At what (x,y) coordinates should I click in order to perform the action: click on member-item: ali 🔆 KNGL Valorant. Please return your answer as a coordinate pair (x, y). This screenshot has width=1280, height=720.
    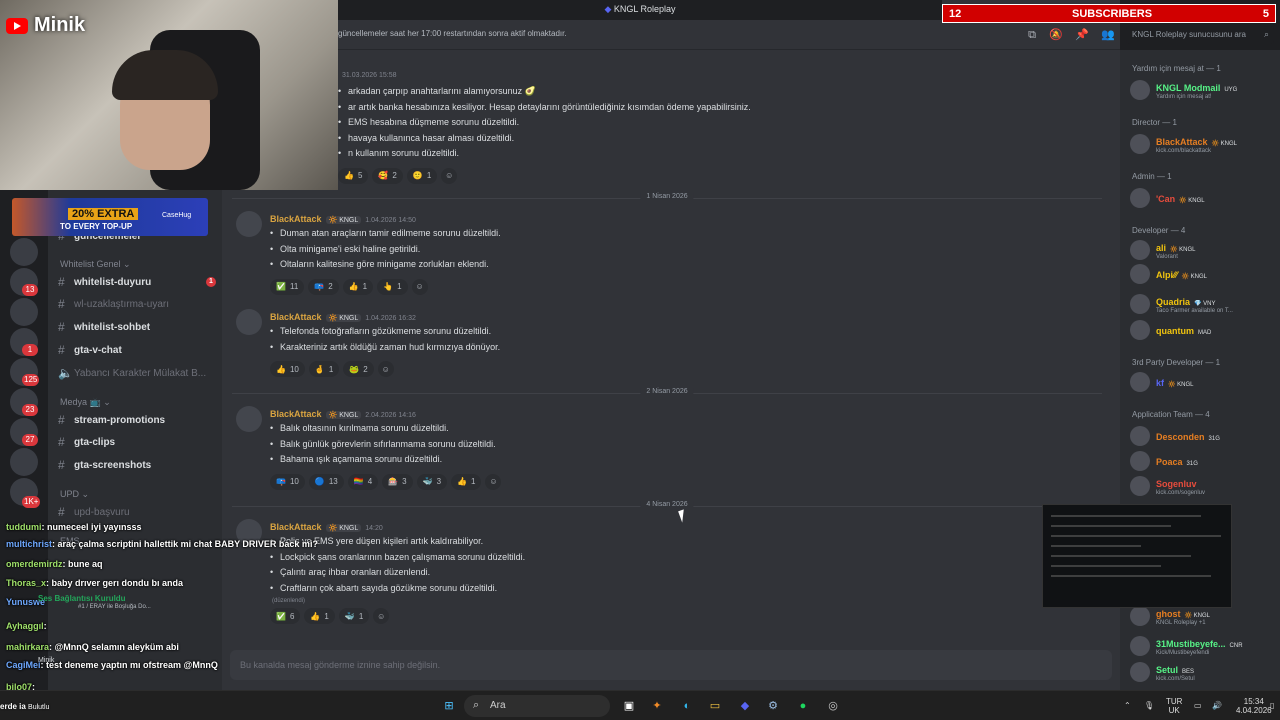
    Looking at the image, I should click on (1203, 250).